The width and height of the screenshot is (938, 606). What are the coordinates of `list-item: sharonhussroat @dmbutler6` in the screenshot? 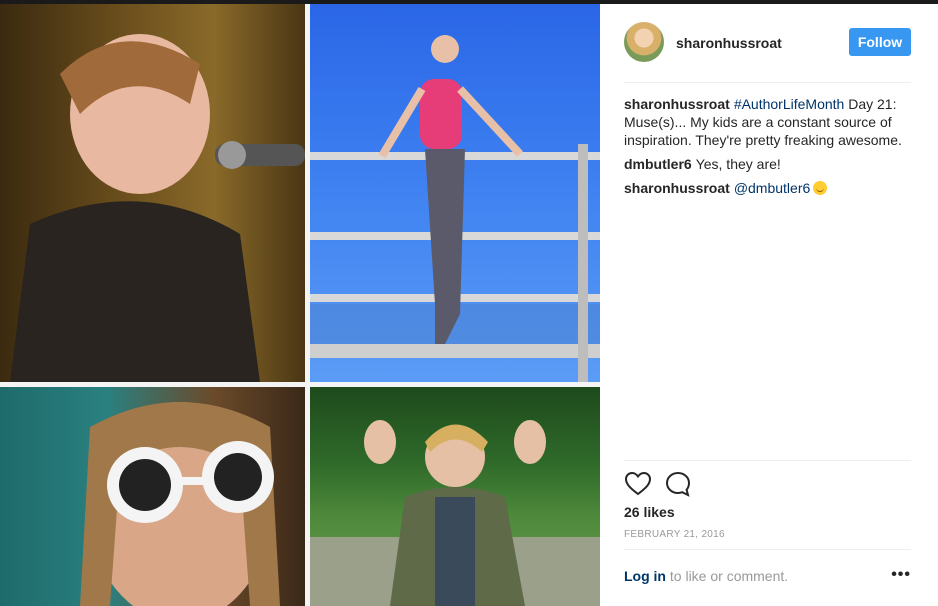 It's located at (769, 188).